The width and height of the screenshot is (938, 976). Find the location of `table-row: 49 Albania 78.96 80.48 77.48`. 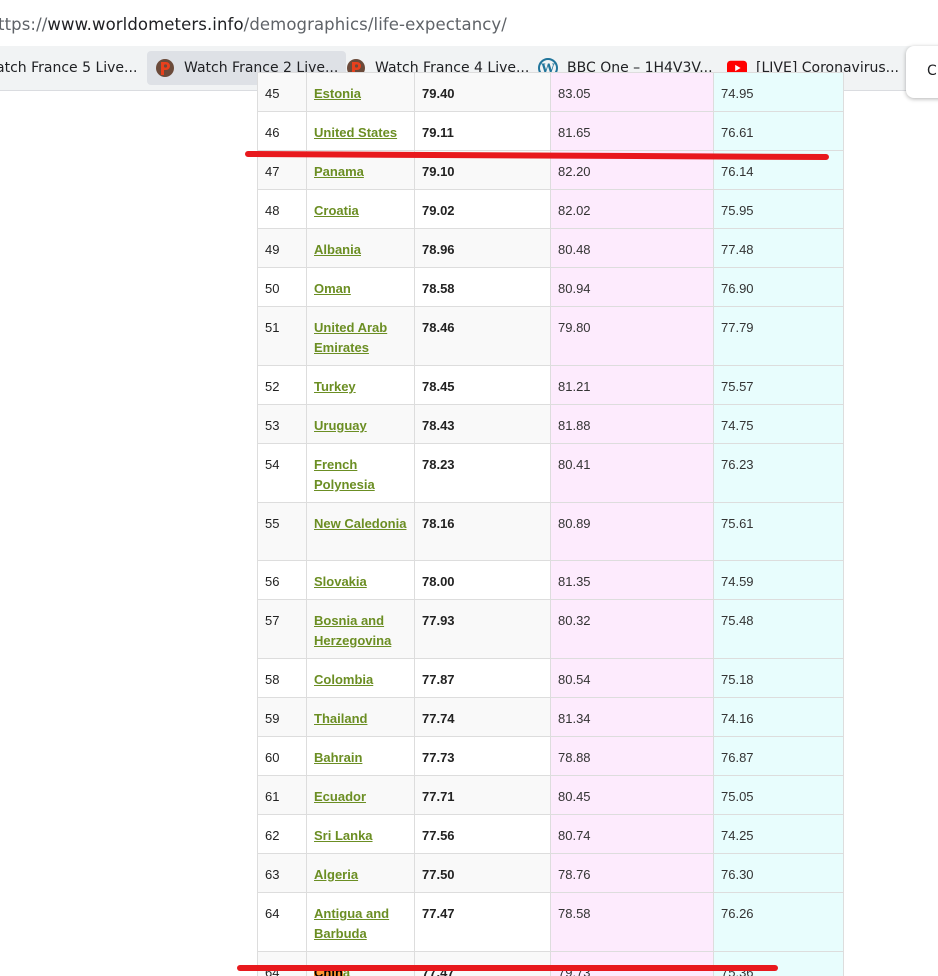

table-row: 49 Albania 78.96 80.48 77.48 is located at coordinates (550, 248).